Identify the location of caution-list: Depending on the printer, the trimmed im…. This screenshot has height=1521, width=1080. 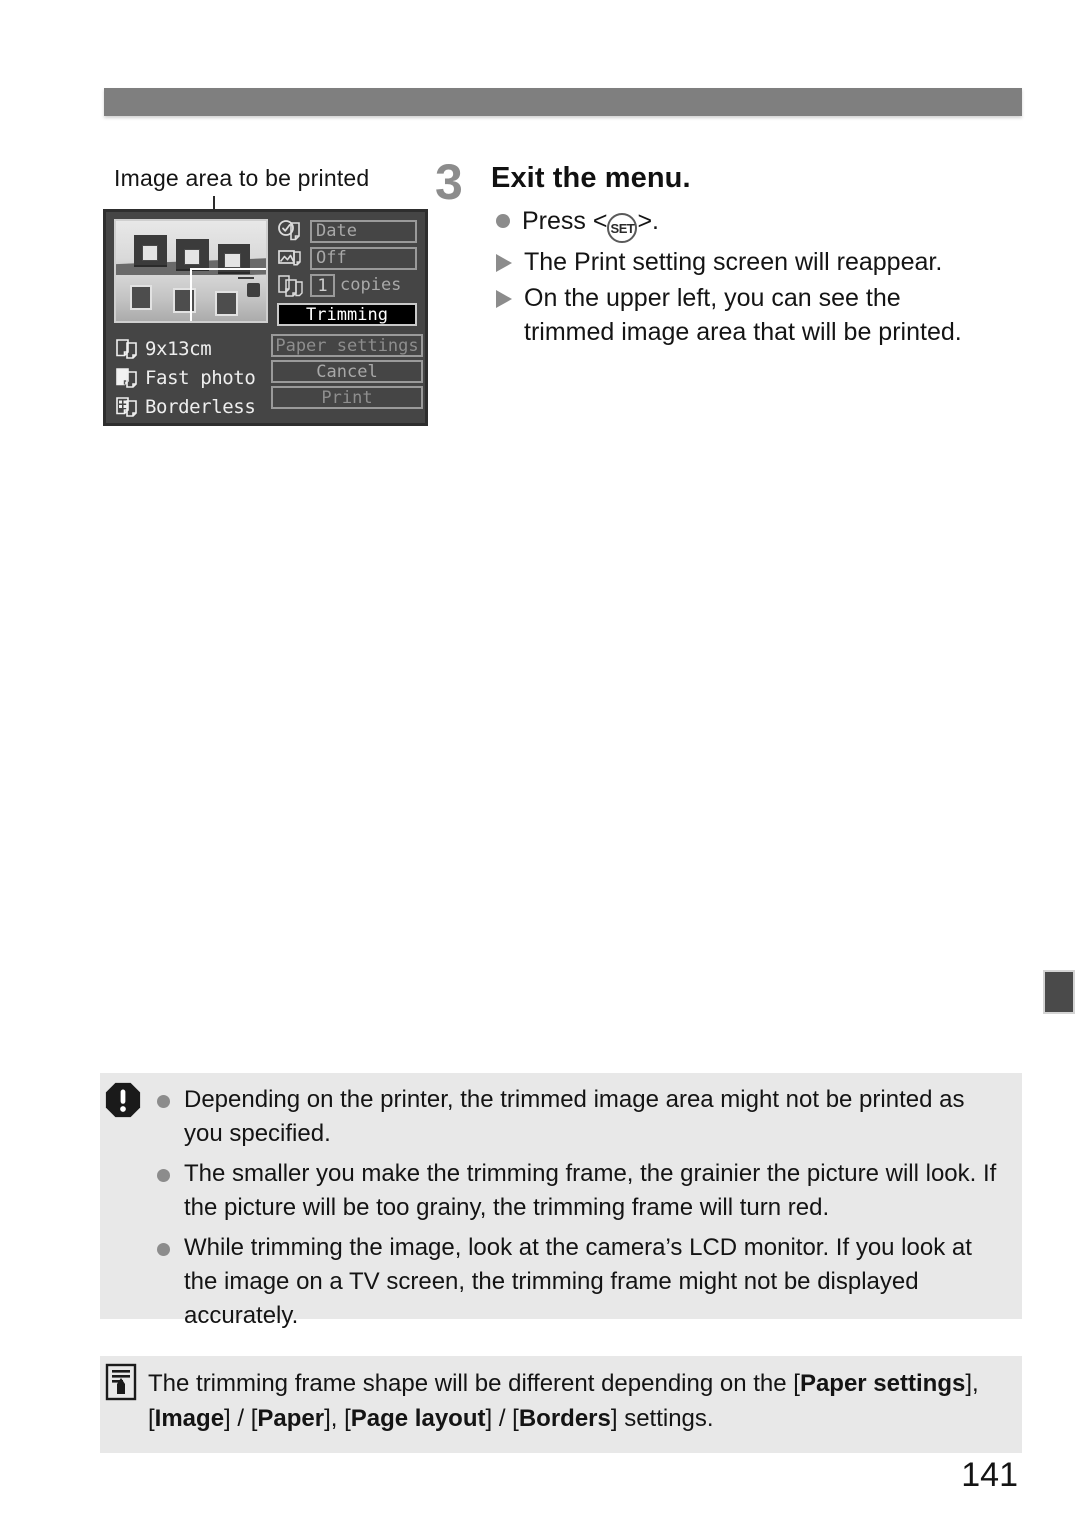
(582, 1208).